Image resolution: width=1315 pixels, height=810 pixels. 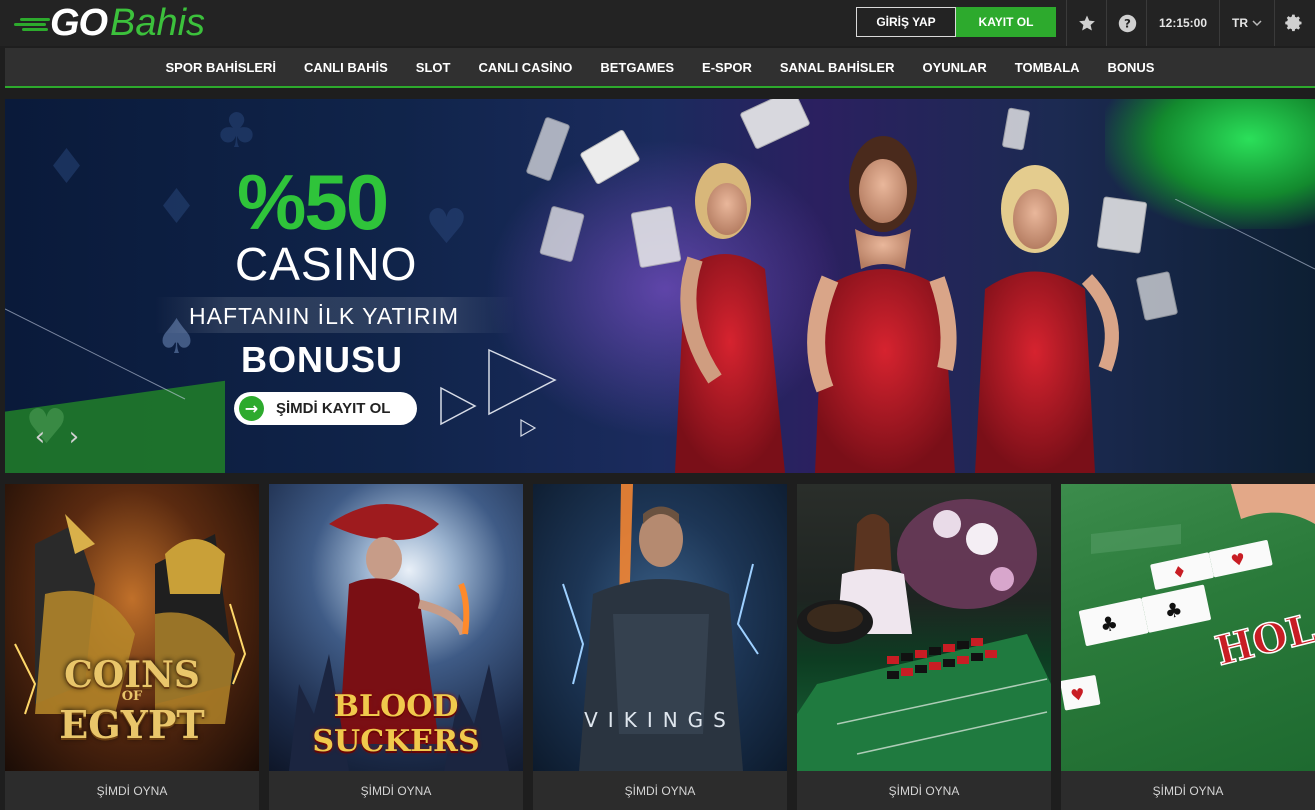 What do you see at coordinates (906, 22) in the screenshot?
I see `login-button: GİRİŞ YAP` at bounding box center [906, 22].